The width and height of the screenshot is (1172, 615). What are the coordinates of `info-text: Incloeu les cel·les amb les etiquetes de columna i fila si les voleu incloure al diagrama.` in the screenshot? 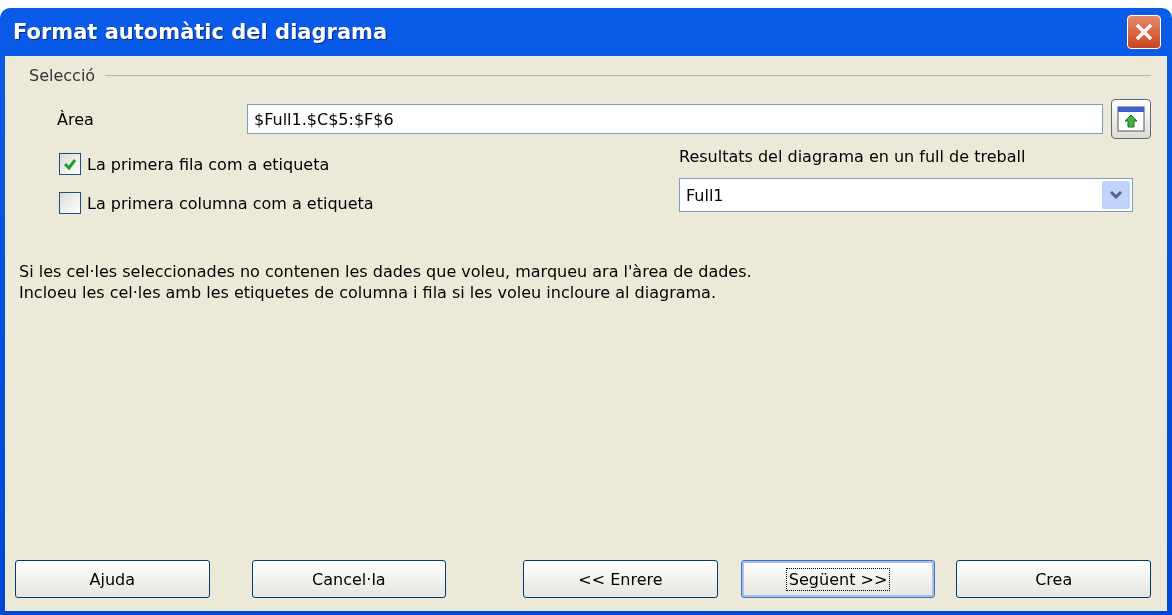 It's located at (368, 292).